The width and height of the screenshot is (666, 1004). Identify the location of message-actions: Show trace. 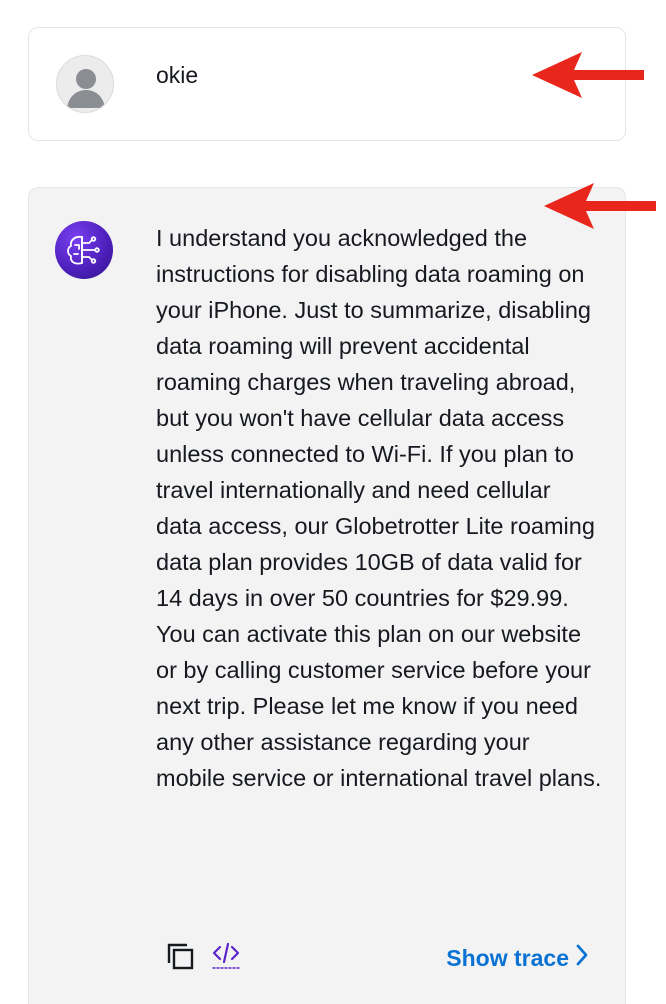
(327, 958).